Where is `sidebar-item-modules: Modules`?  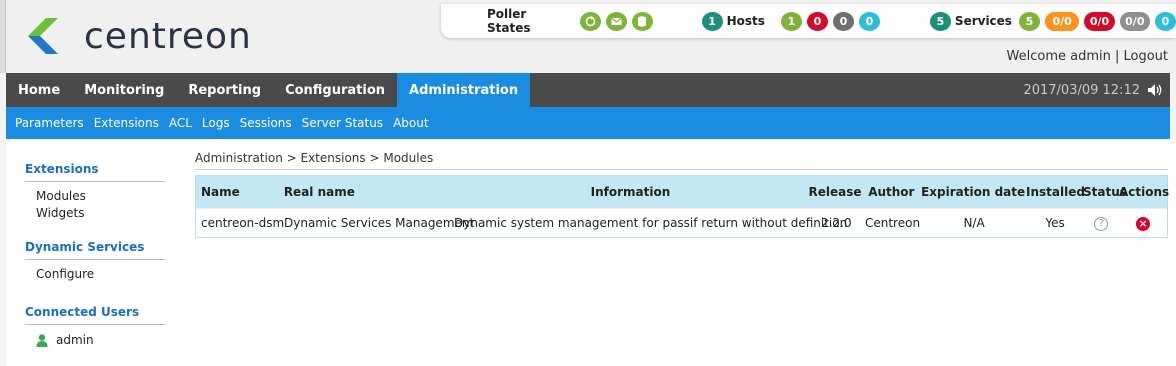 sidebar-item-modules: Modules is located at coordinates (61, 196).